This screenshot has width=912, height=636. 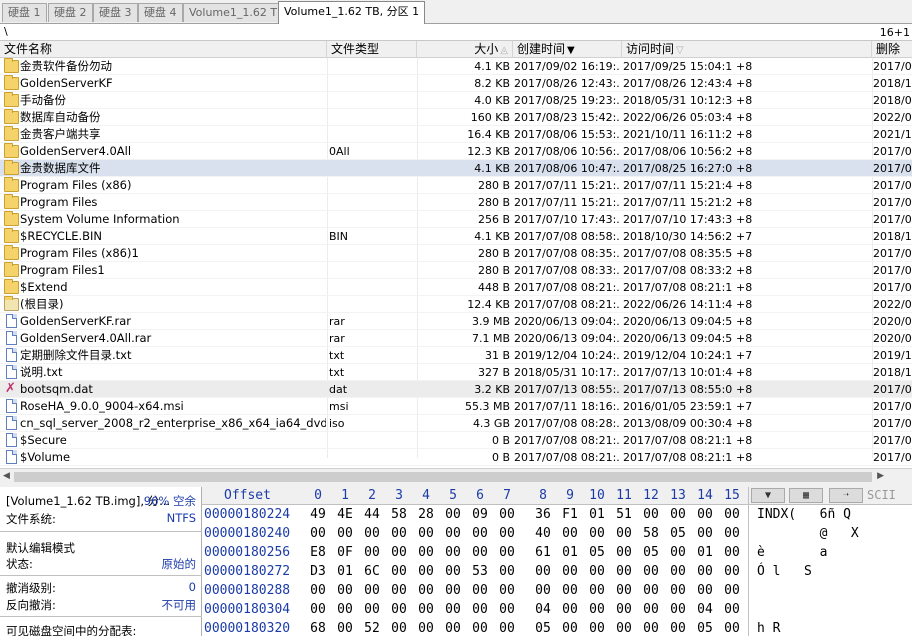 I want to click on hex-byte: 51, so click(x=624, y=514).